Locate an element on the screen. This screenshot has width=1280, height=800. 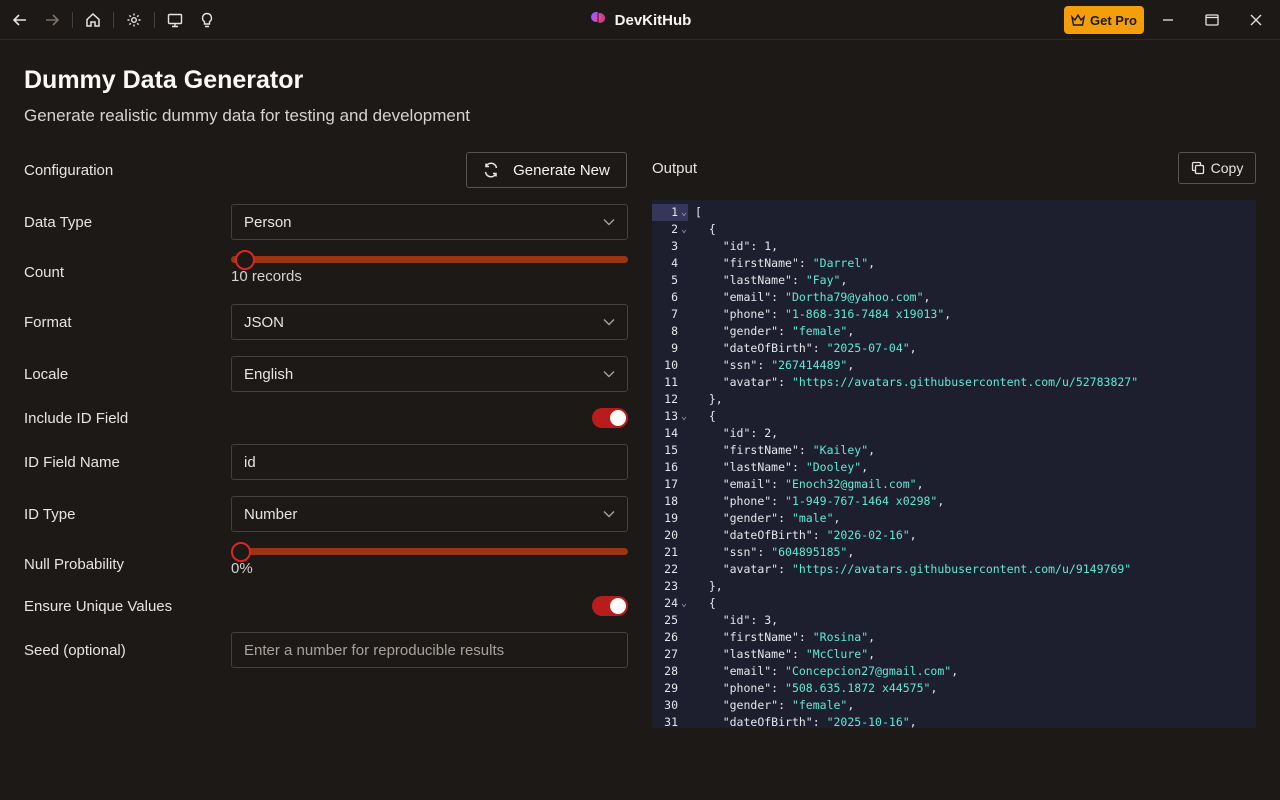
line-number: 2 is located at coordinates (674, 229).